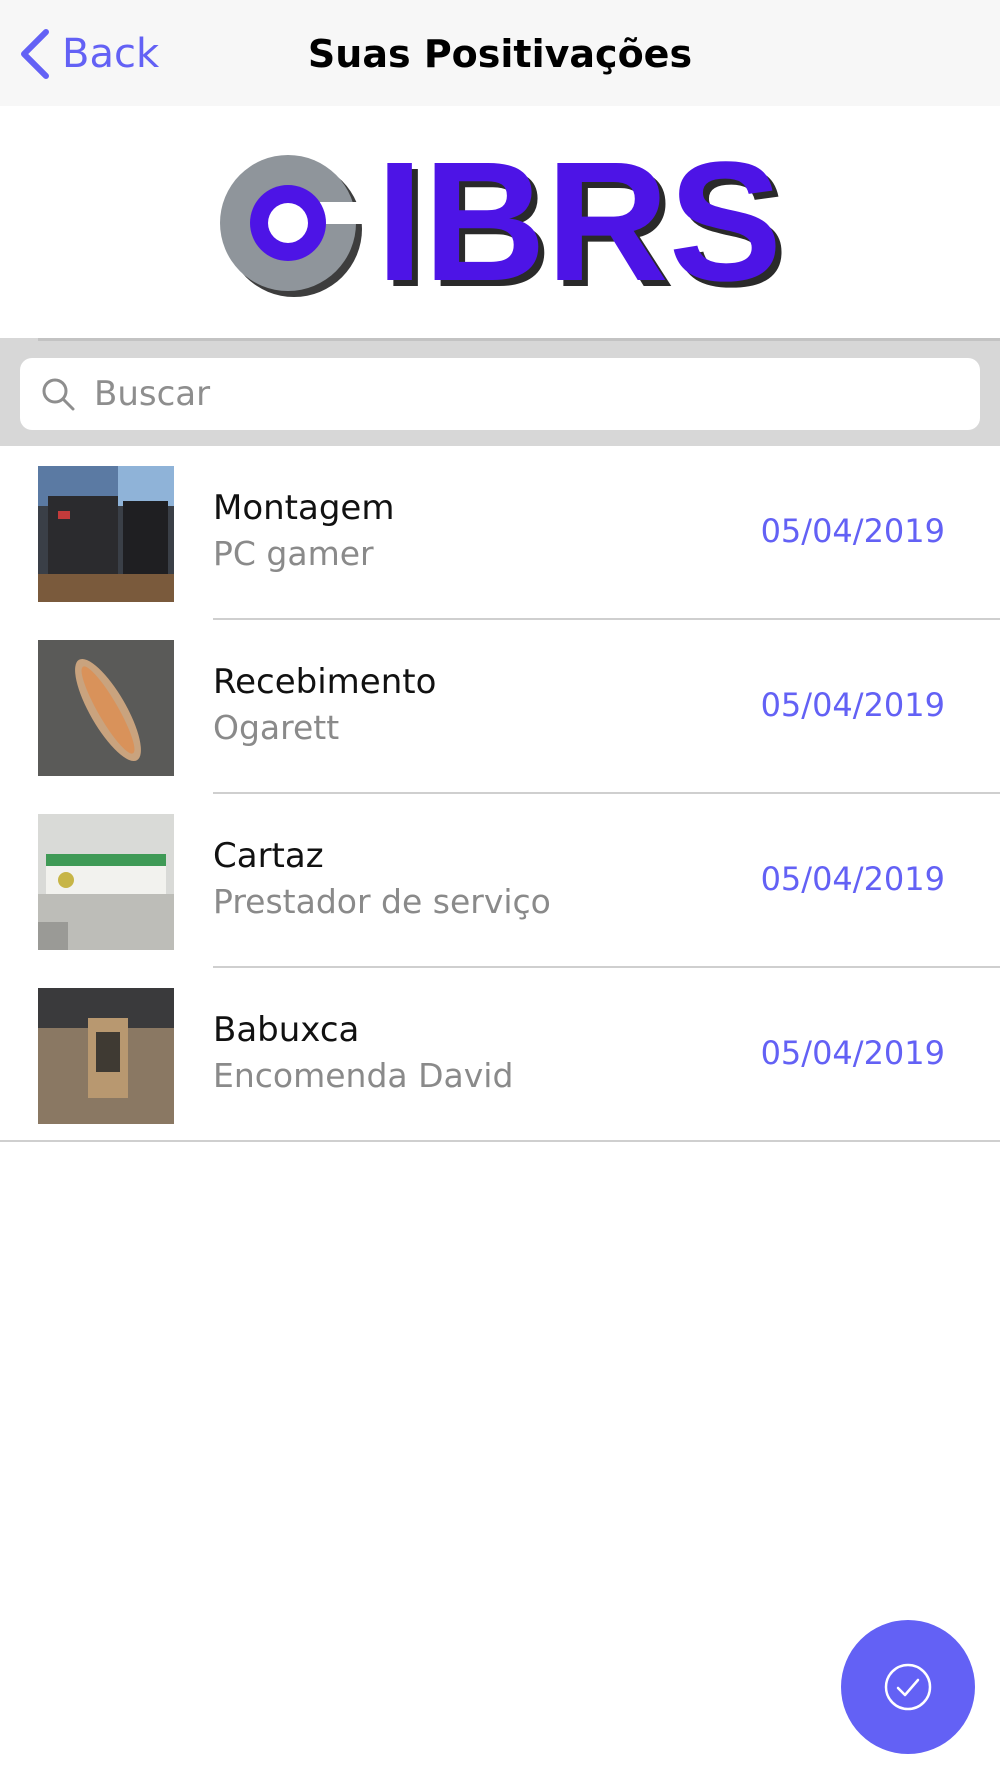  I want to click on list-item: Babuxca Encomenda David 05/04/2019, so click(500, 1055).